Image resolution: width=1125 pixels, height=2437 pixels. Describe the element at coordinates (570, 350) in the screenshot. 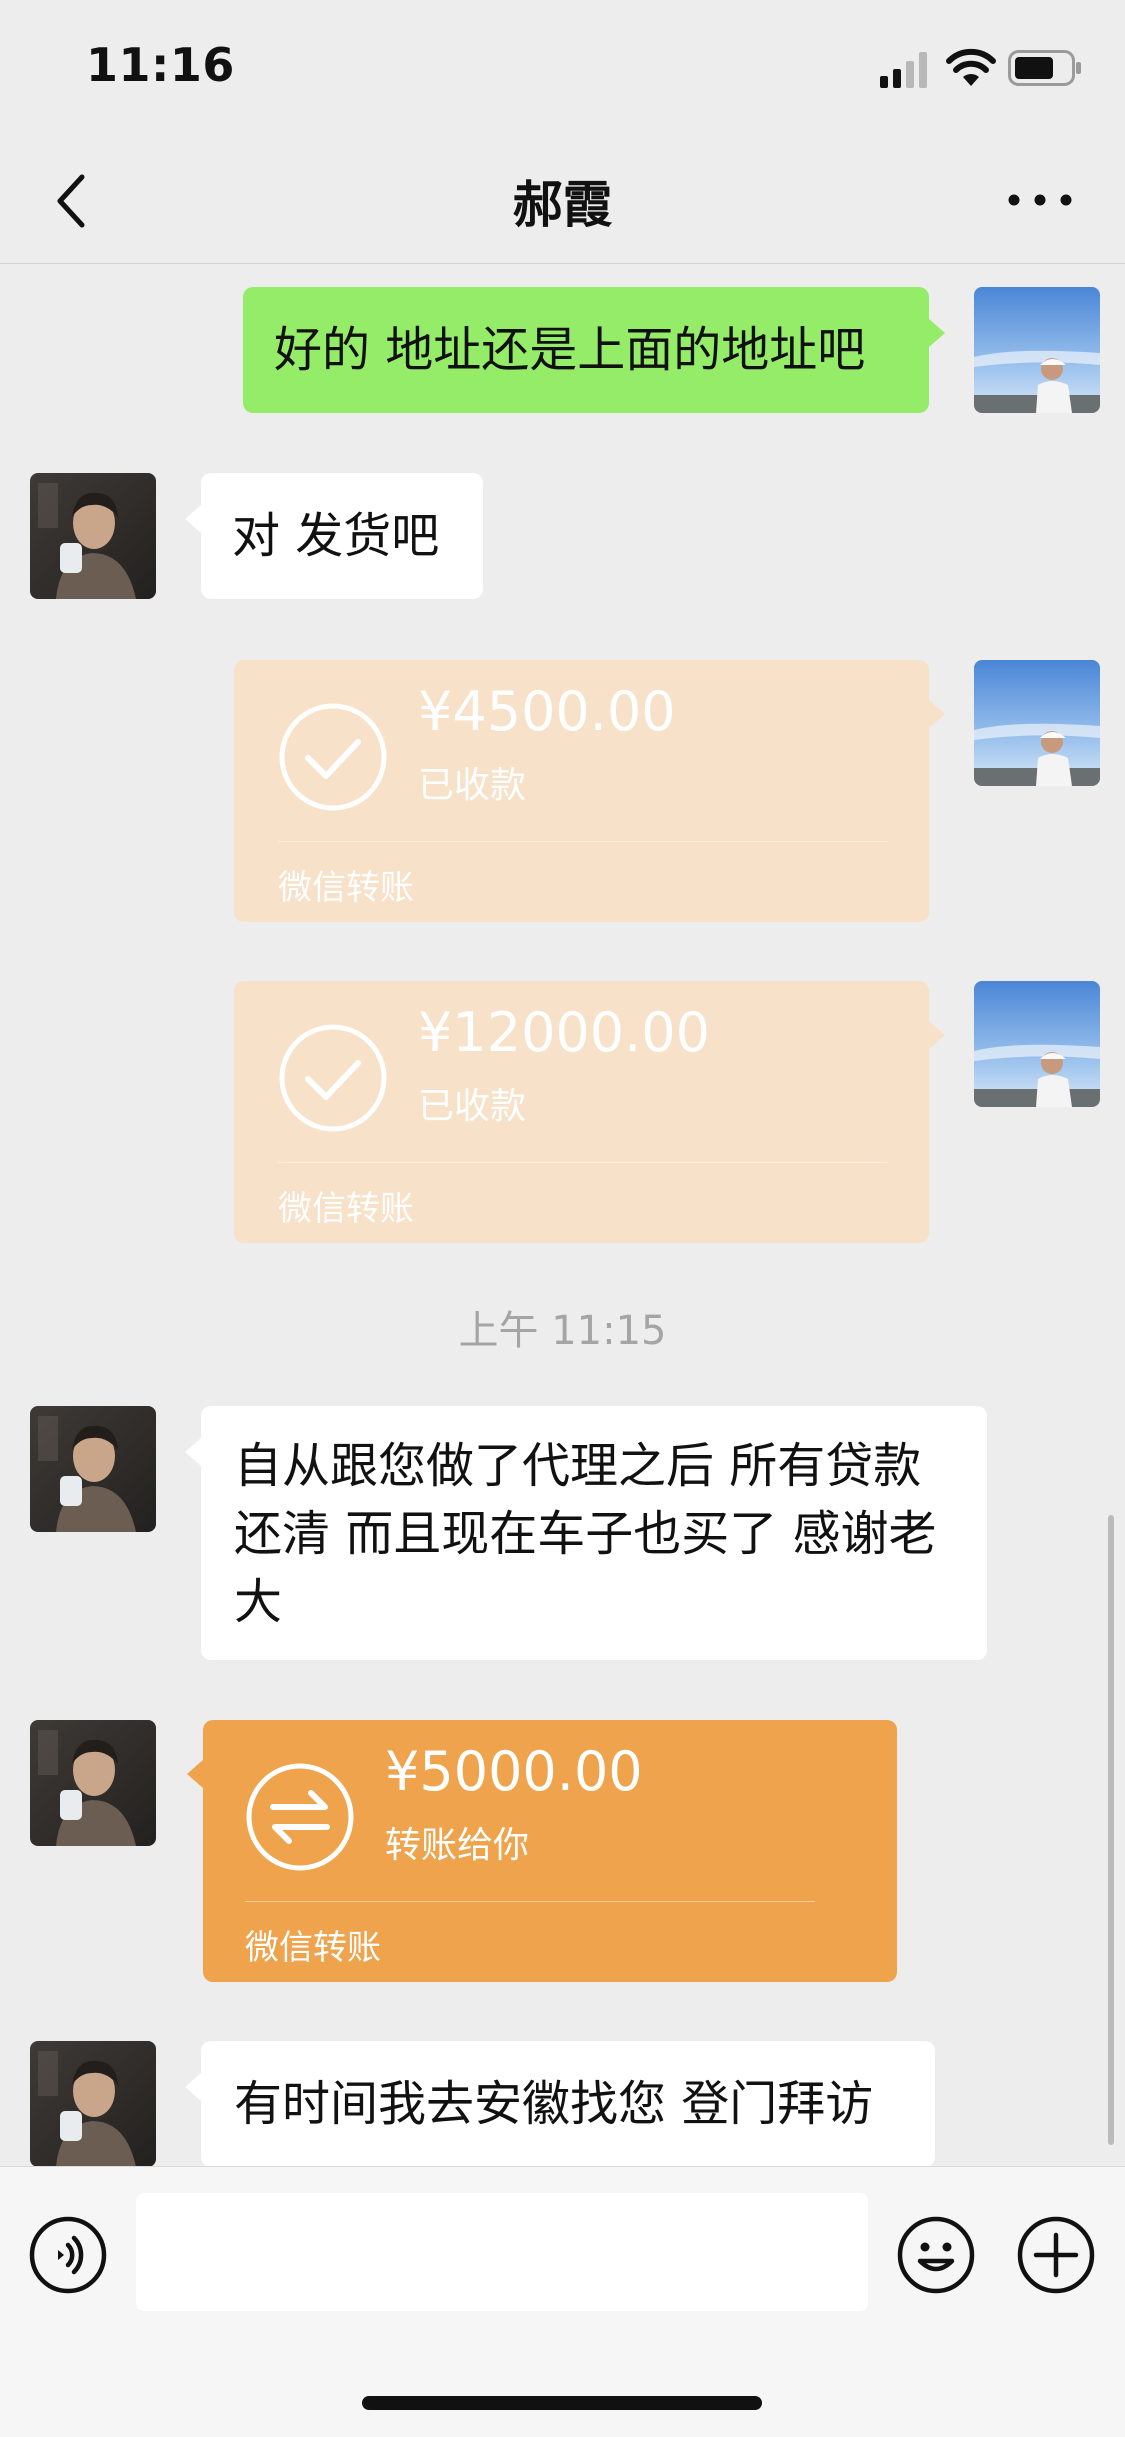

I see `message-text: 好的 地址还是上面的地址吧` at that location.